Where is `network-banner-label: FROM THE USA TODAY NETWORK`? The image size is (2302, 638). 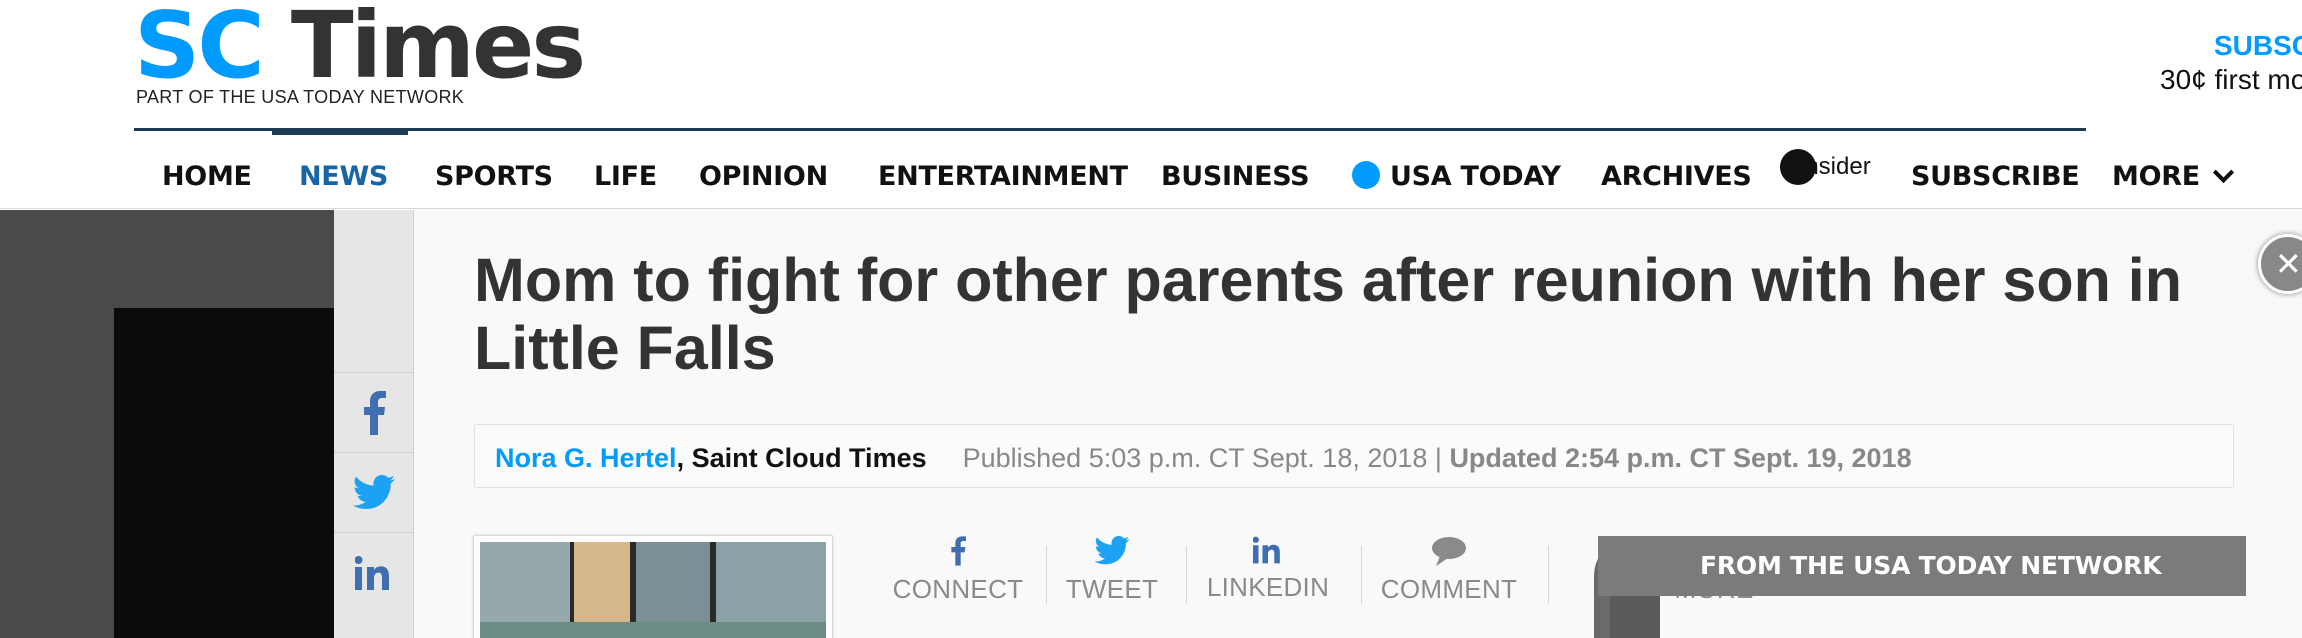 network-banner-label: FROM THE USA TODAY NETWORK is located at coordinates (1931, 565).